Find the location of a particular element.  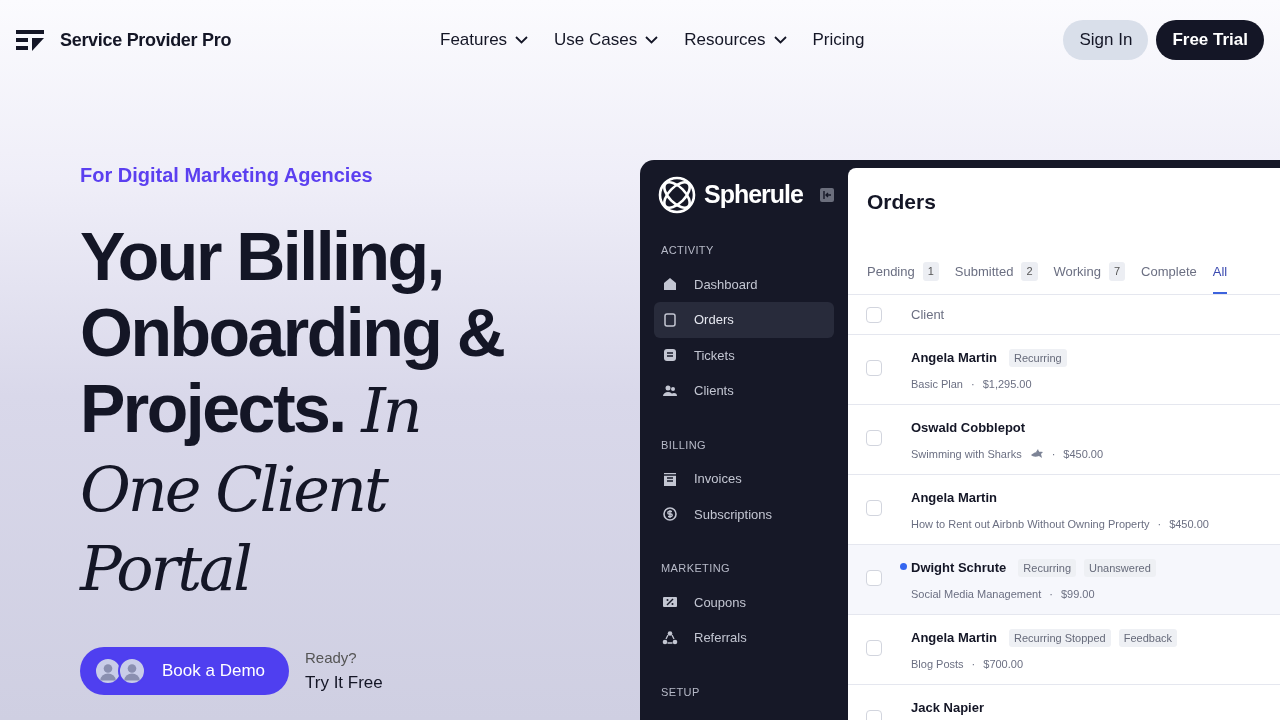

sidebar-item: Dashboard is located at coordinates (744, 284).